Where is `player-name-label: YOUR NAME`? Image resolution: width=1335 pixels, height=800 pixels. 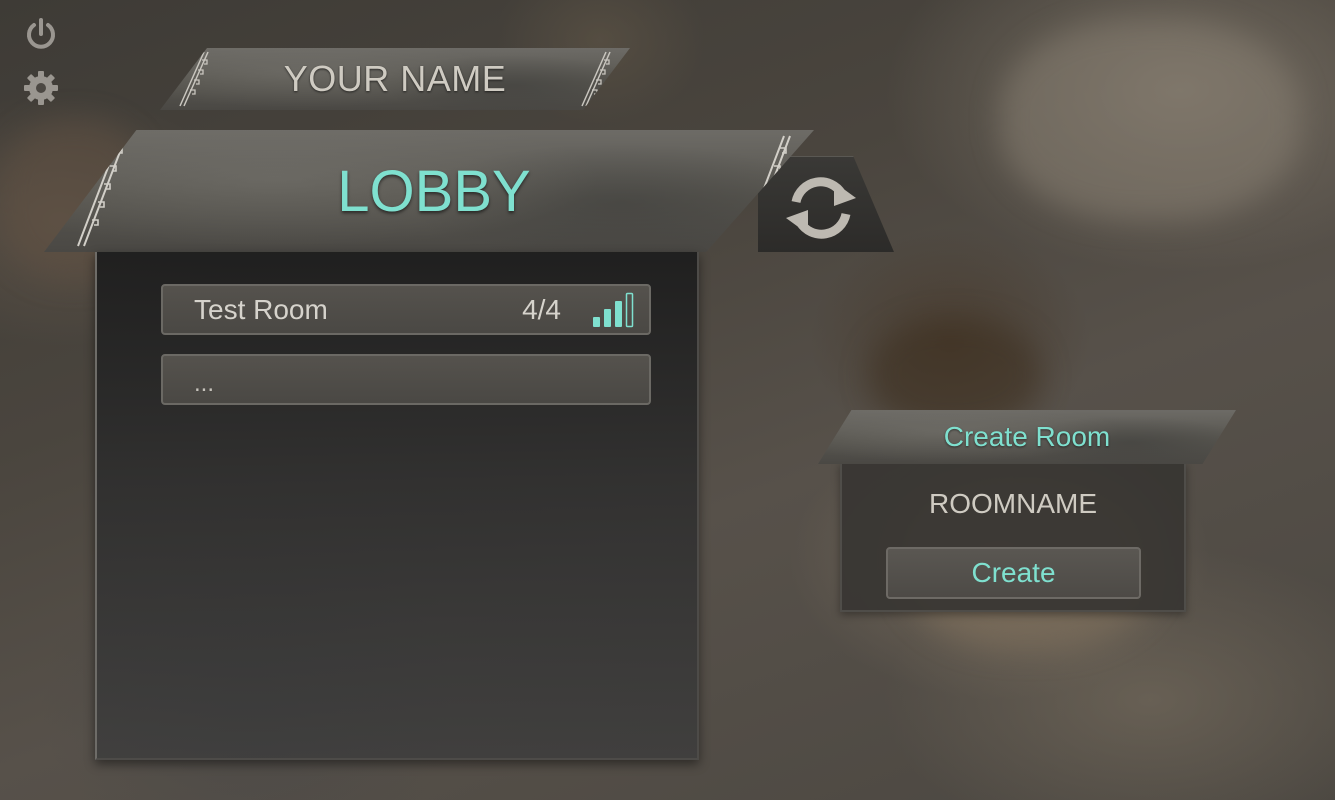
player-name-label: YOUR NAME is located at coordinates (395, 78).